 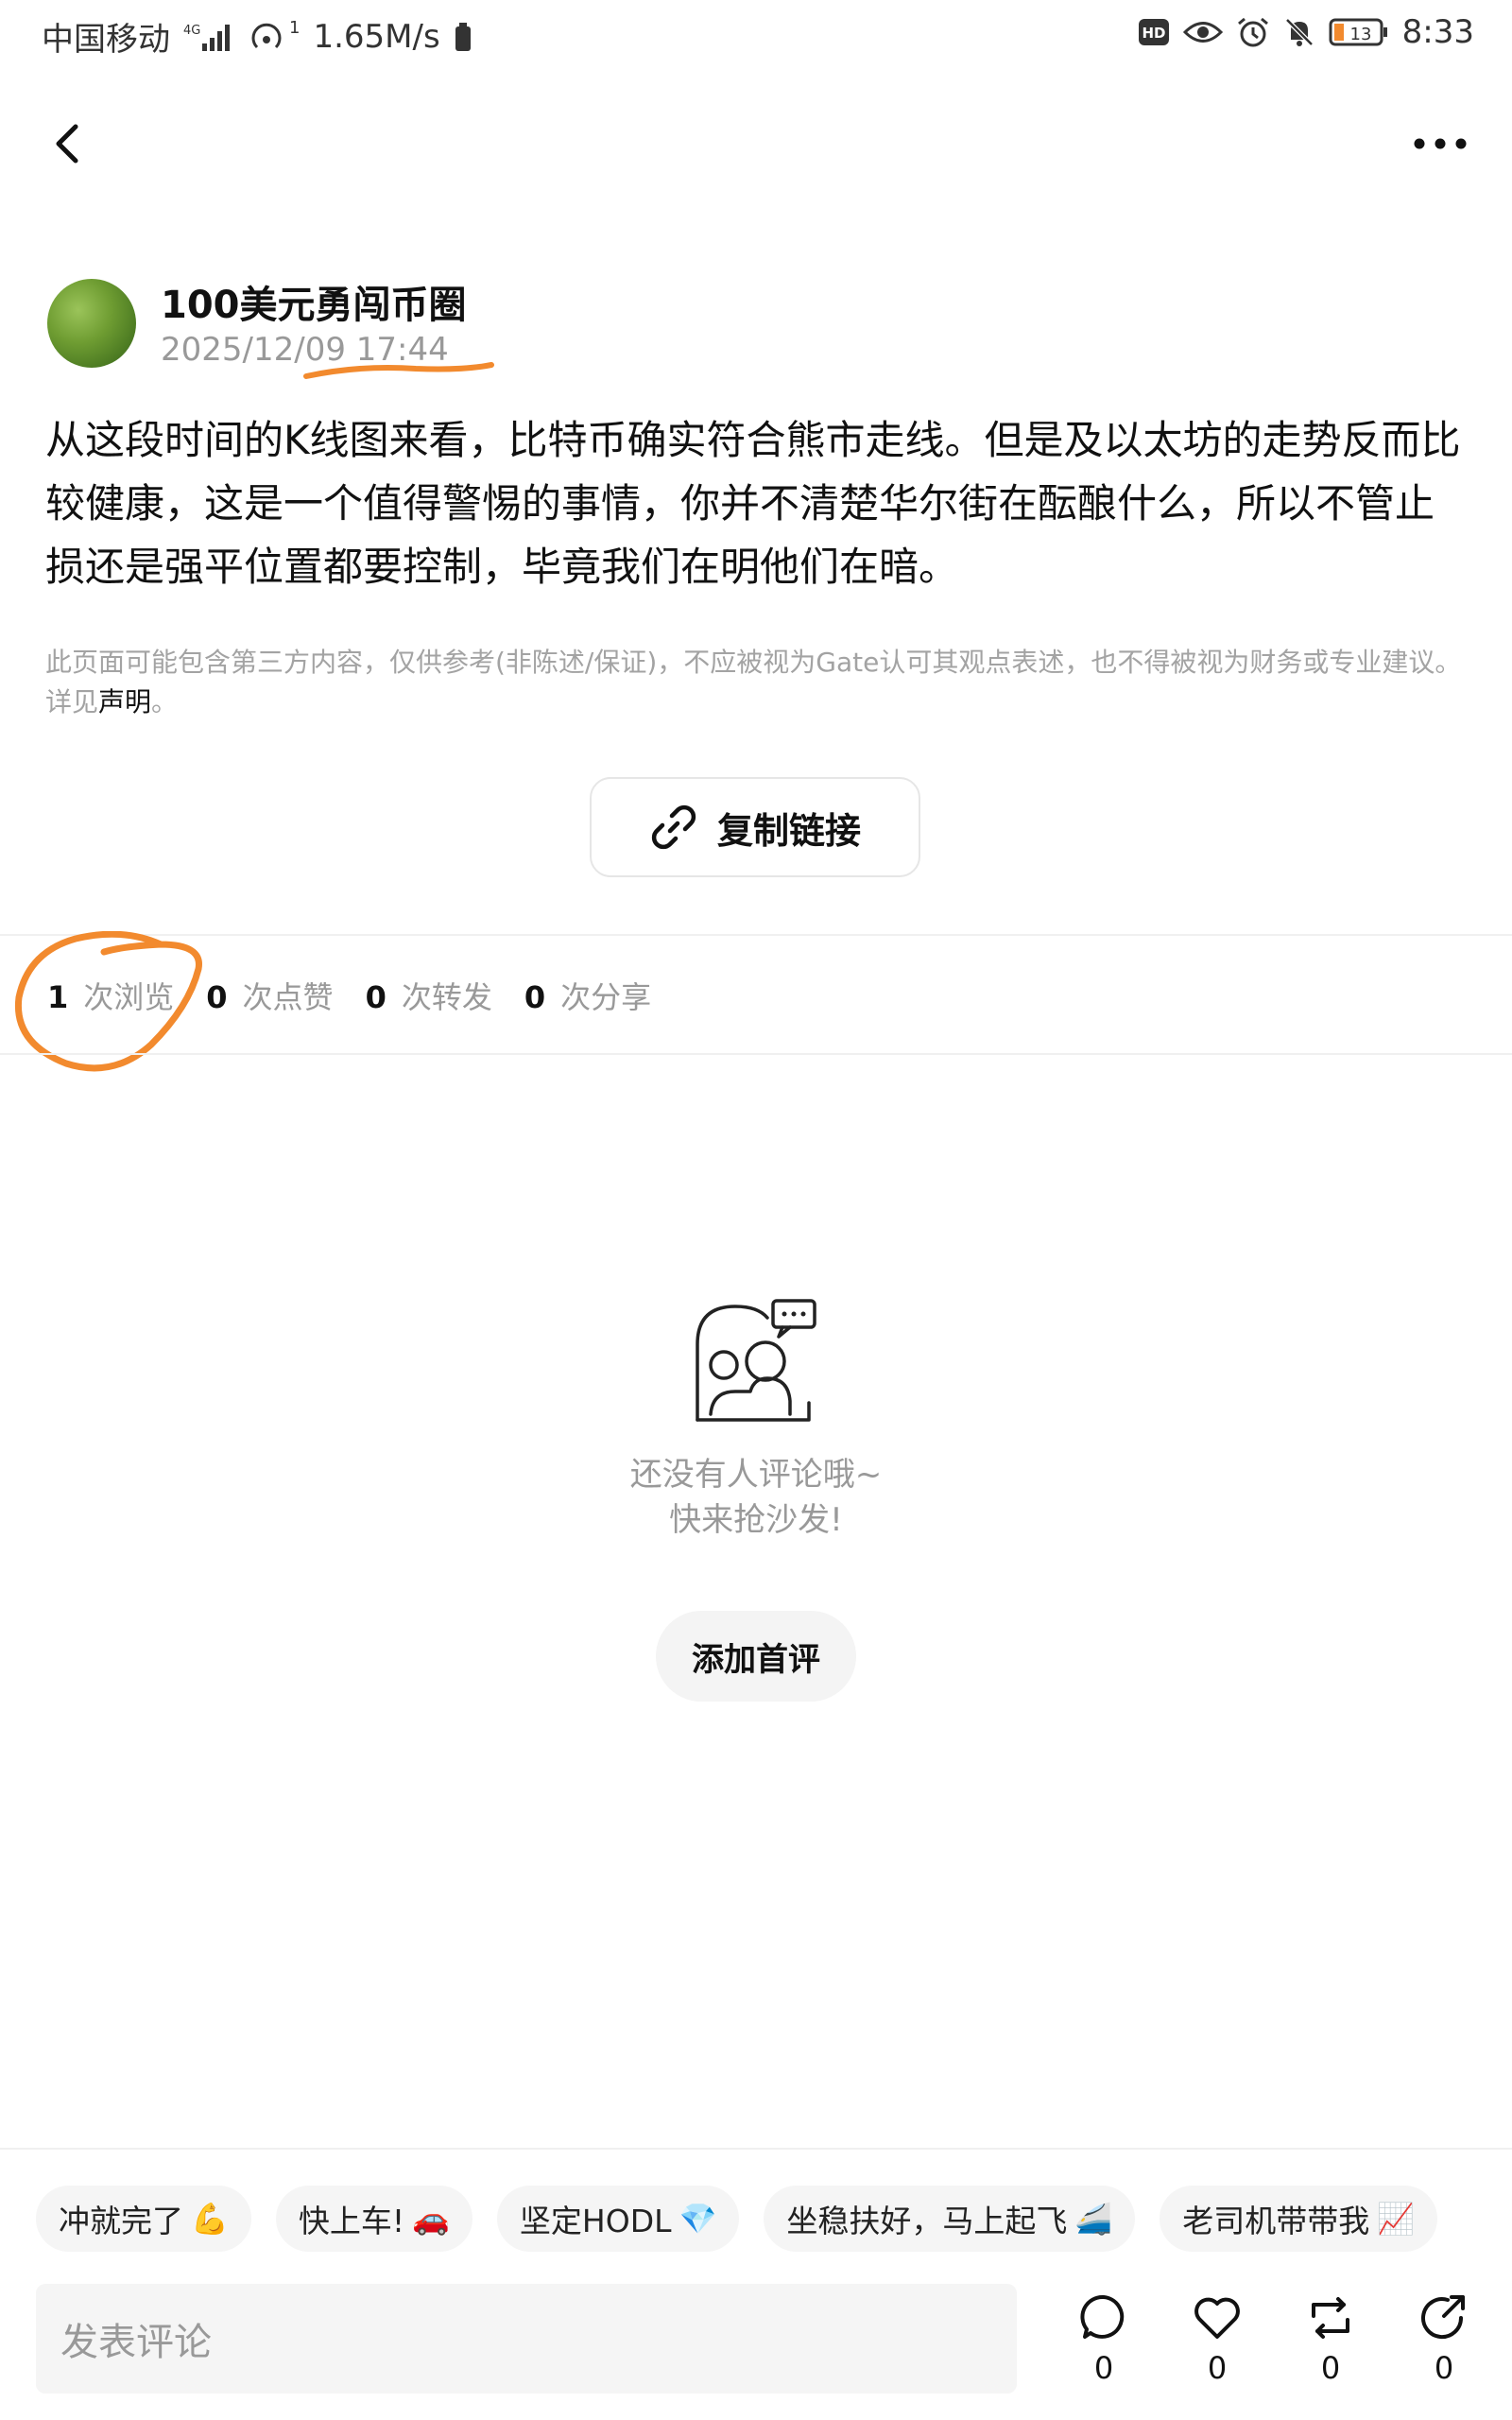 I want to click on reposts-count: 0, so click(x=376, y=997).